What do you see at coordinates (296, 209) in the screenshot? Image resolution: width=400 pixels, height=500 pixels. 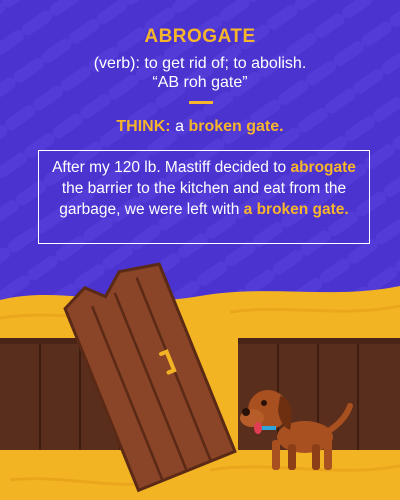 I see `example-highlight2: a broken gate.` at bounding box center [296, 209].